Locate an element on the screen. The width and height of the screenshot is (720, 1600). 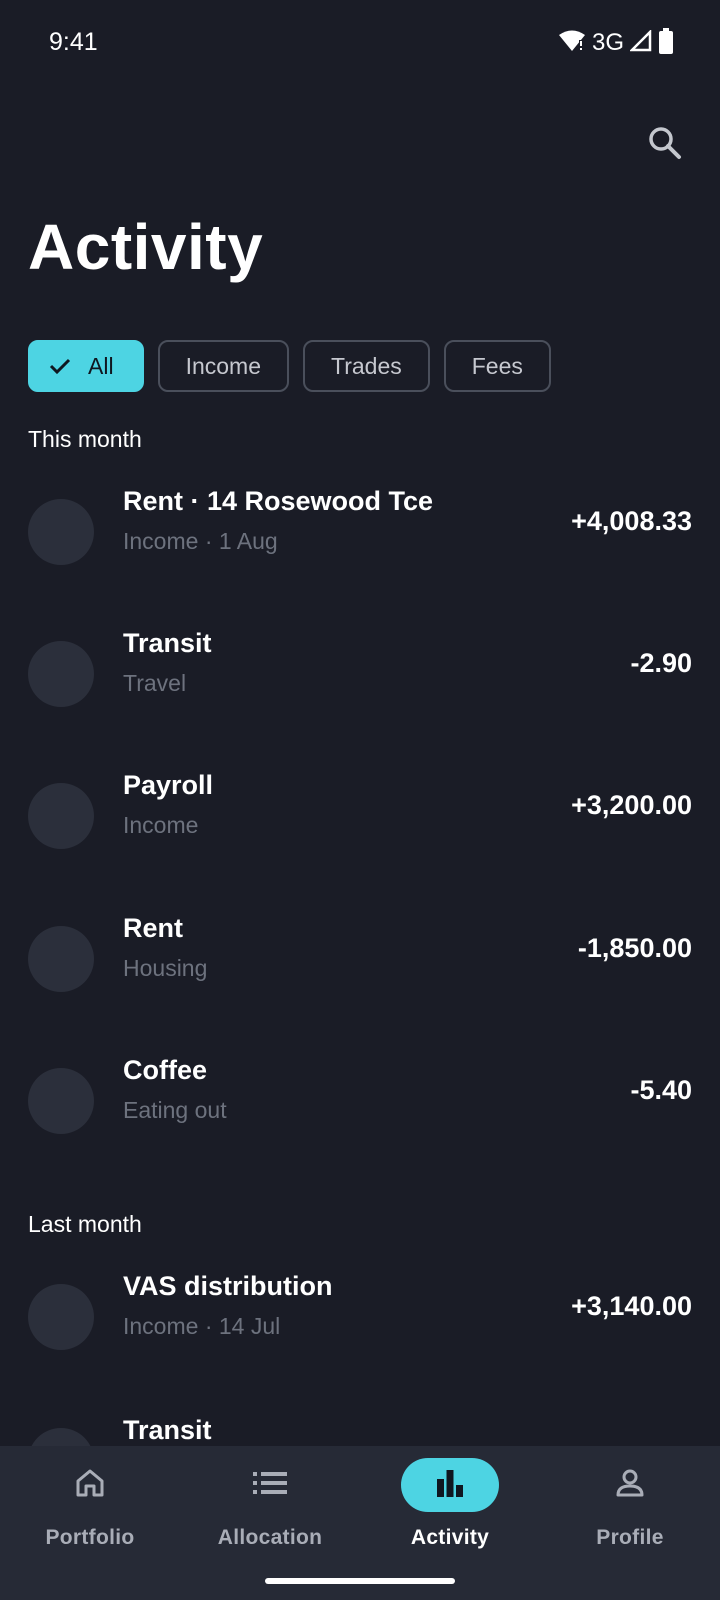
status-bar: 9:41 3G is located at coordinates (360, 44).